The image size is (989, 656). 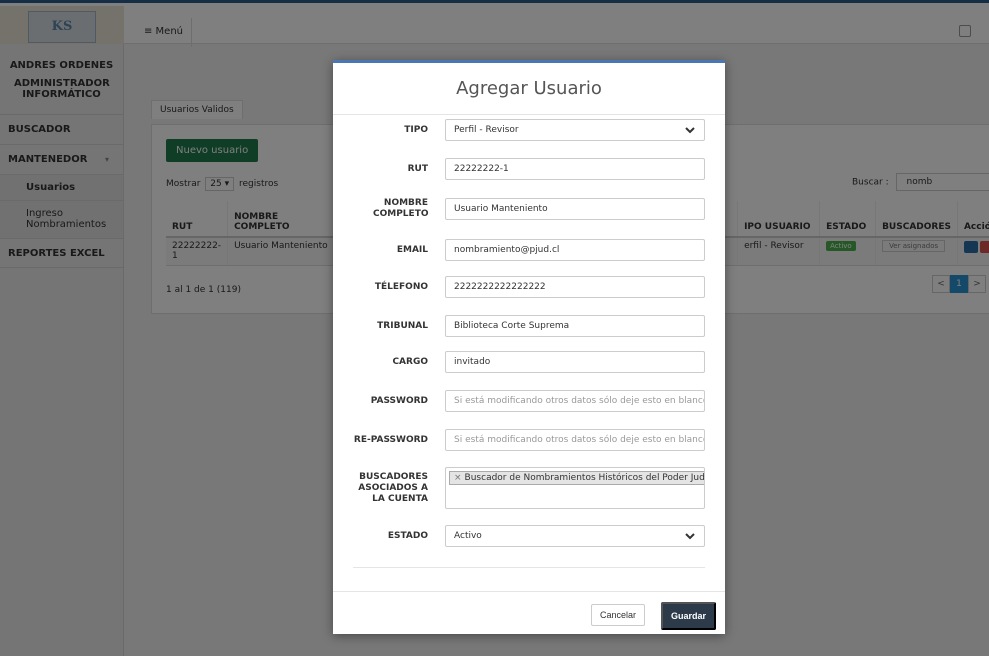 I want to click on row-cargo: CARGO invitado, so click(x=529, y=362).